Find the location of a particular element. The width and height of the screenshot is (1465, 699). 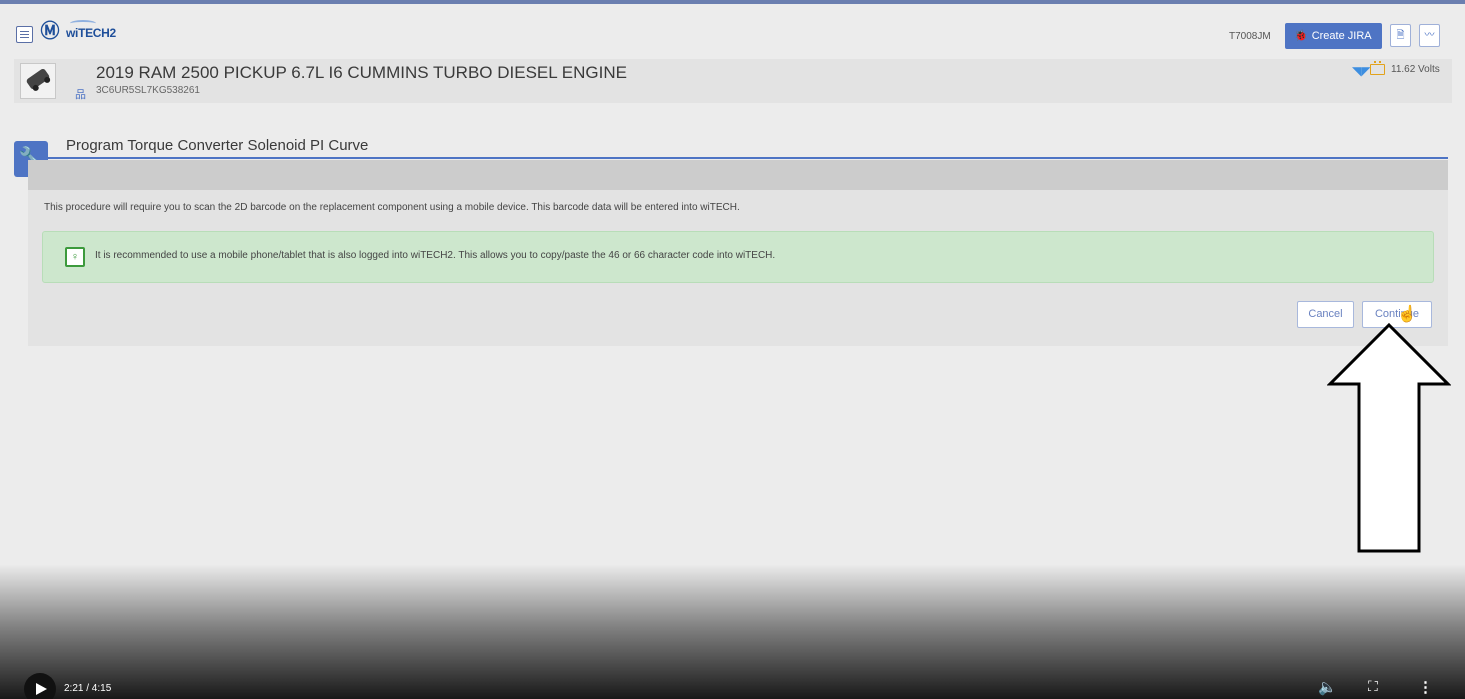

user-id: T7008JM is located at coordinates (1250, 36).